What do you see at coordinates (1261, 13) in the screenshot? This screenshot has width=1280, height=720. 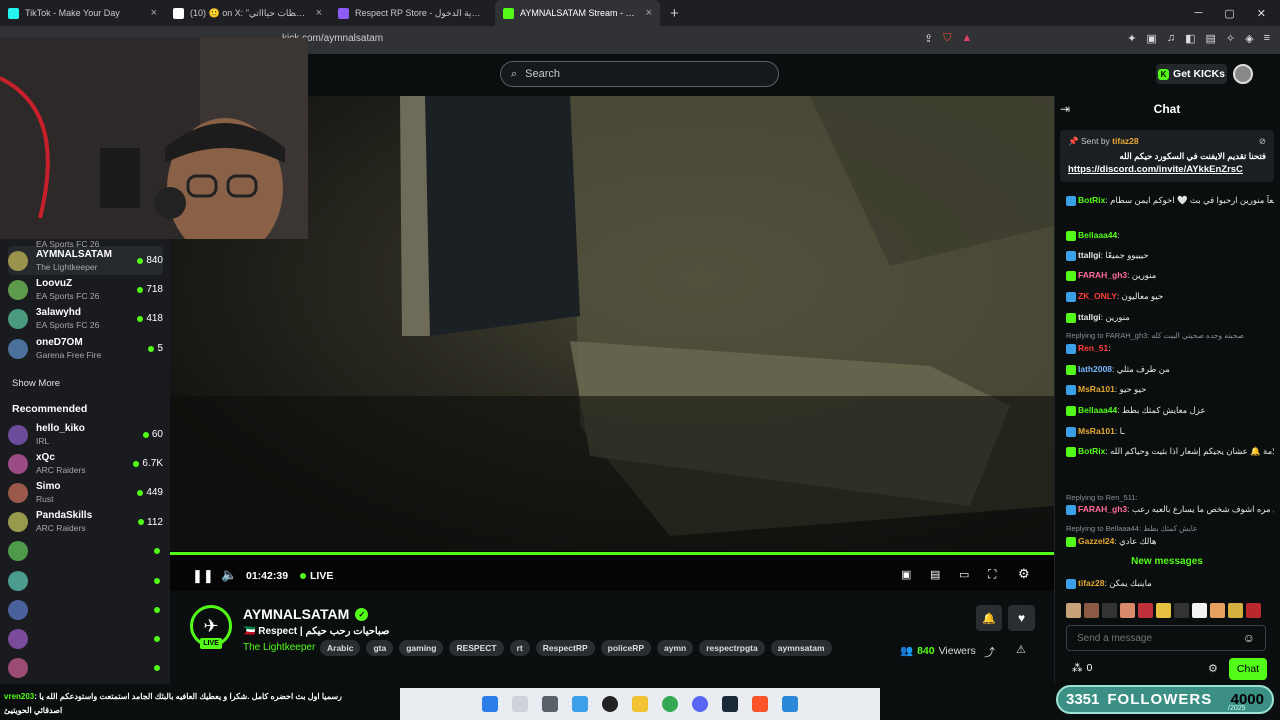 I see `close-window-icon: ✕` at bounding box center [1261, 13].